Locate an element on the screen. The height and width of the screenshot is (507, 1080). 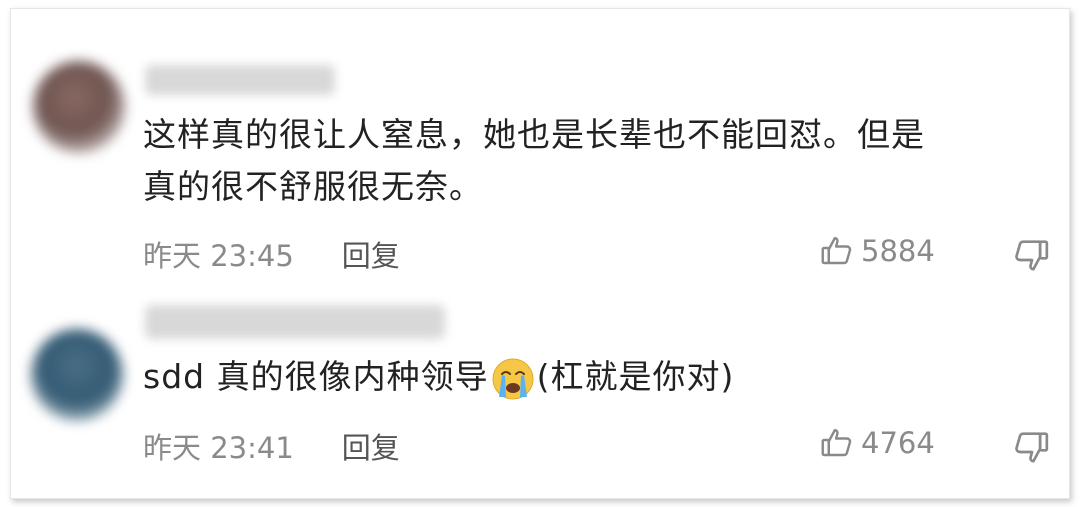
comment-text-part: sdd 真的很像内种领导 is located at coordinates (316, 376).